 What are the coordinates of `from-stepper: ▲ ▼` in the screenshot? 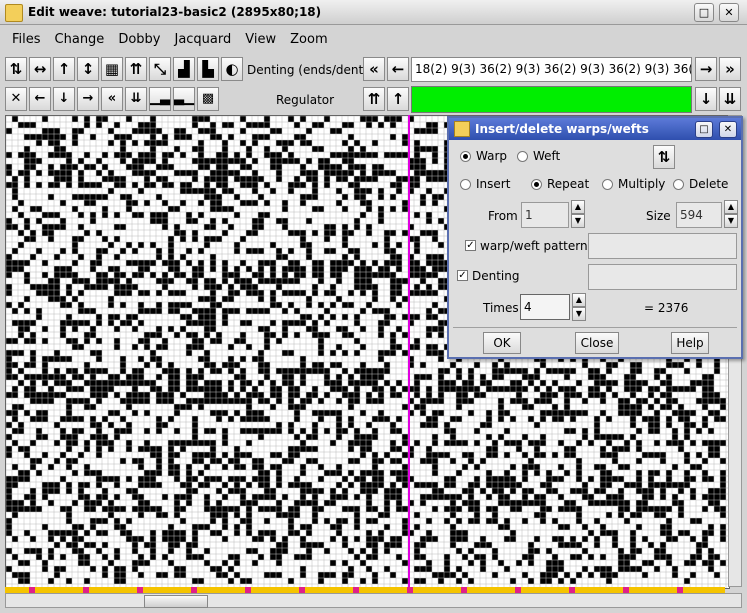 It's located at (578, 215).